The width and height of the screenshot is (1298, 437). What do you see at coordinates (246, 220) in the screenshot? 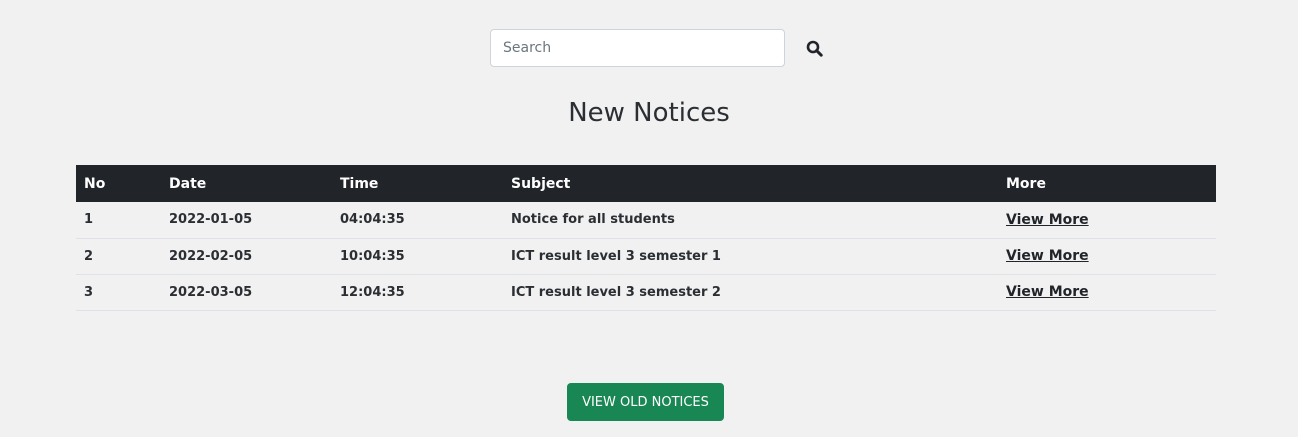
I see `cell-date: 2022-01-05` at bounding box center [246, 220].